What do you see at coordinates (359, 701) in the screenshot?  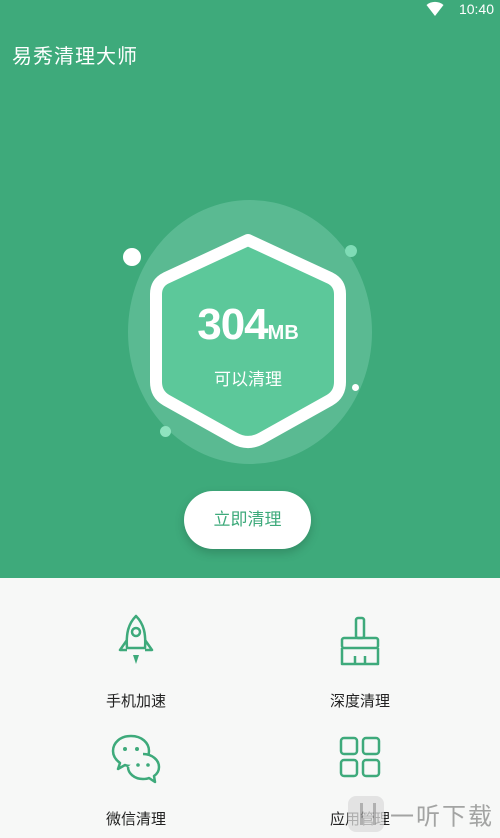 I see `tool-label: 深度清理` at bounding box center [359, 701].